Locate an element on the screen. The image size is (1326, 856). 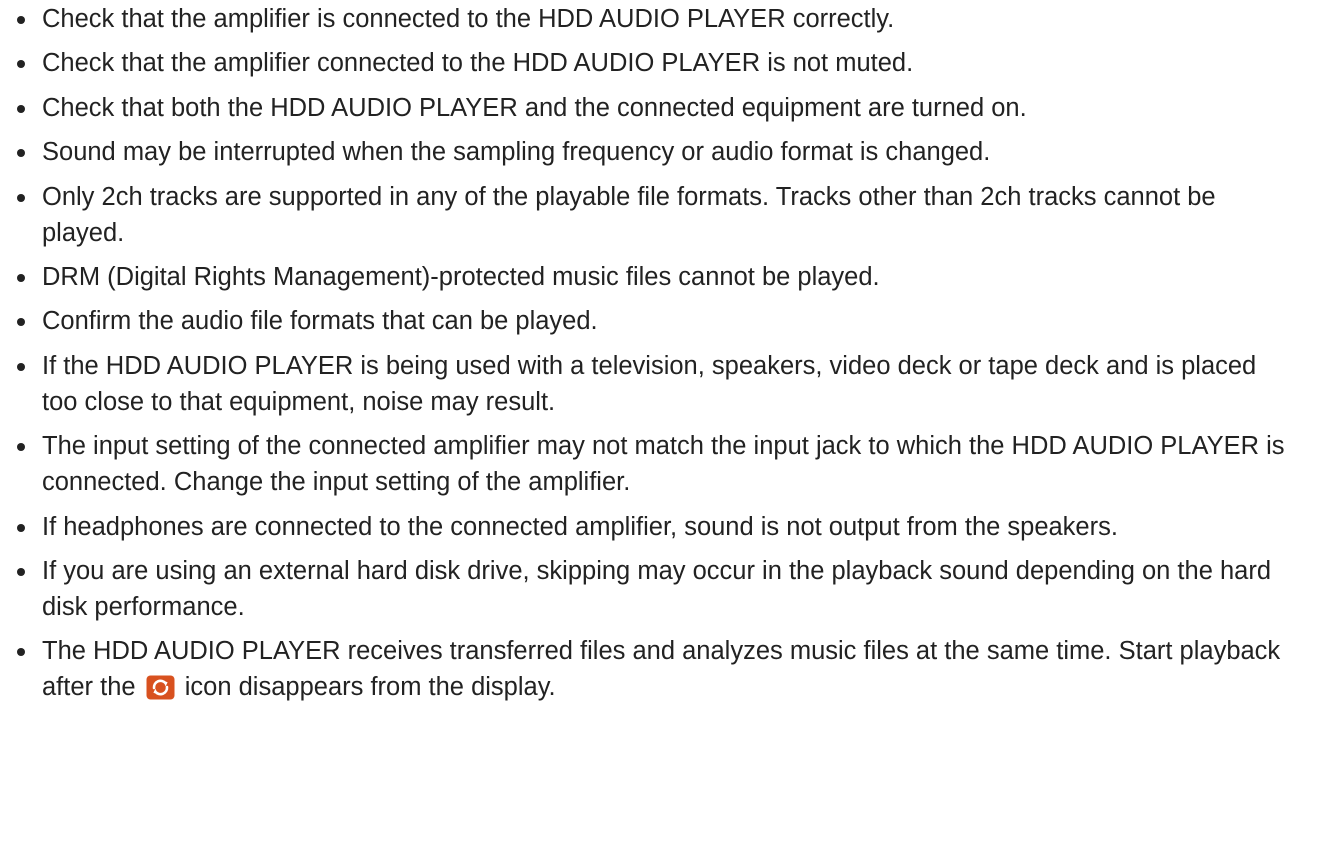
refresh-icon is located at coordinates (160, 687).